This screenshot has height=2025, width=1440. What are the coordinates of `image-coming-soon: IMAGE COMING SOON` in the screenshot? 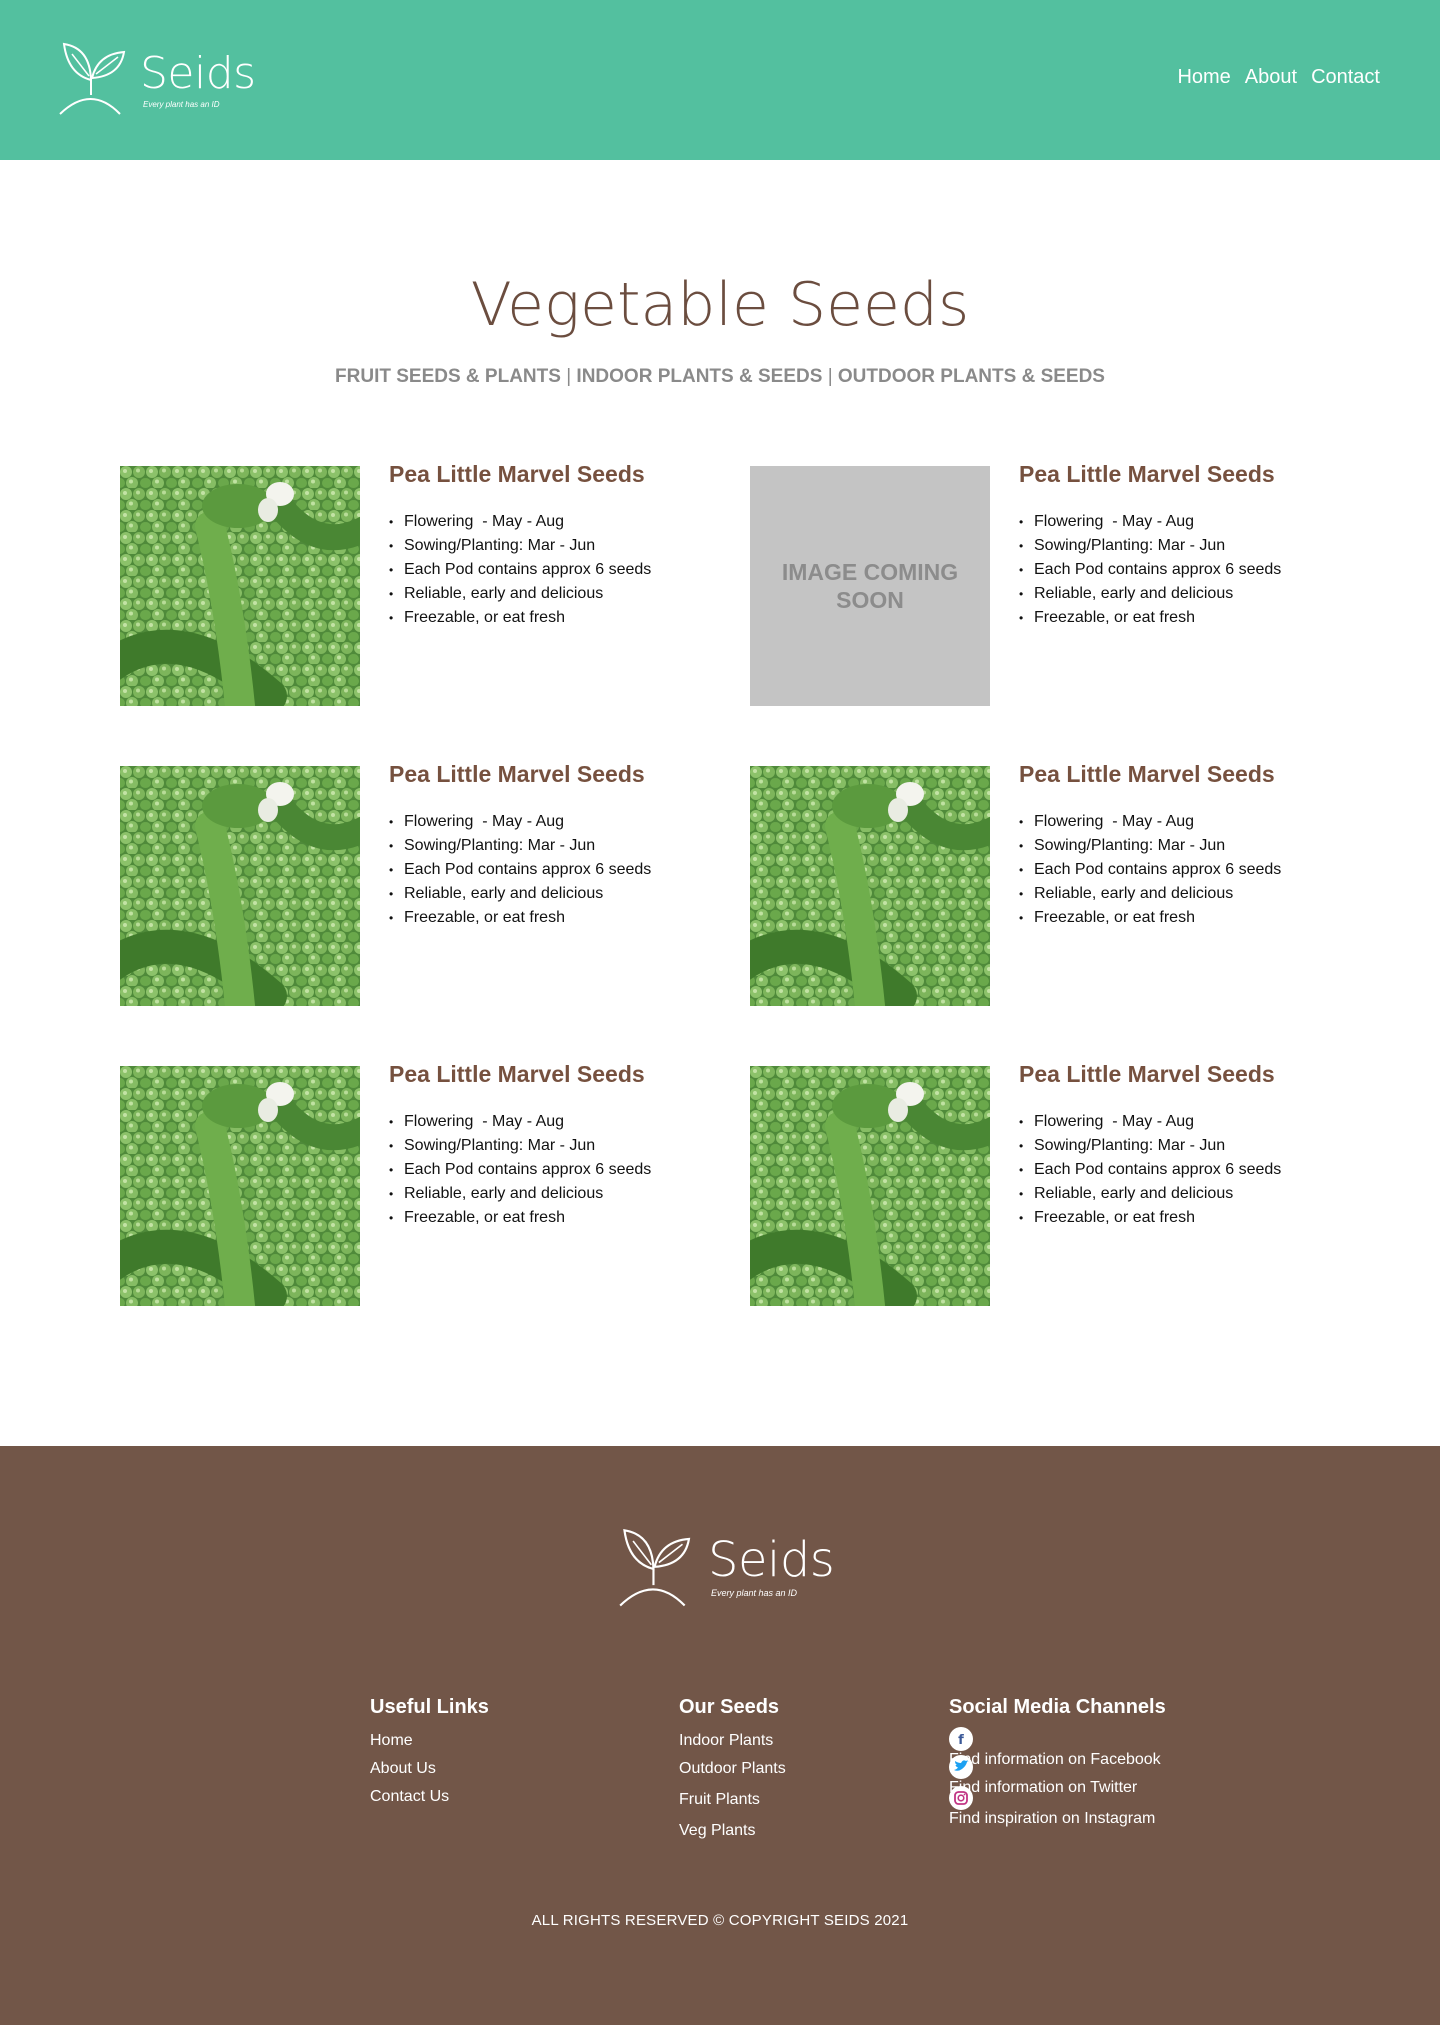 It's located at (870, 586).